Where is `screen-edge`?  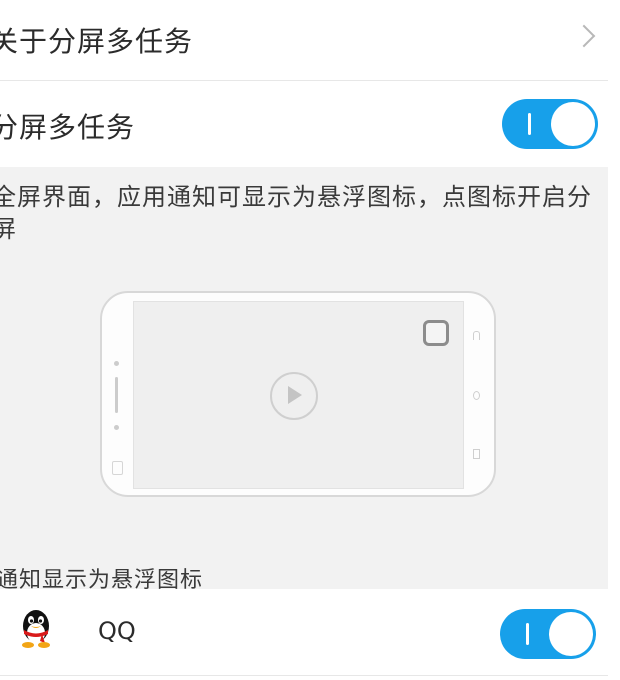
screen-edge is located at coordinates (614, 340).